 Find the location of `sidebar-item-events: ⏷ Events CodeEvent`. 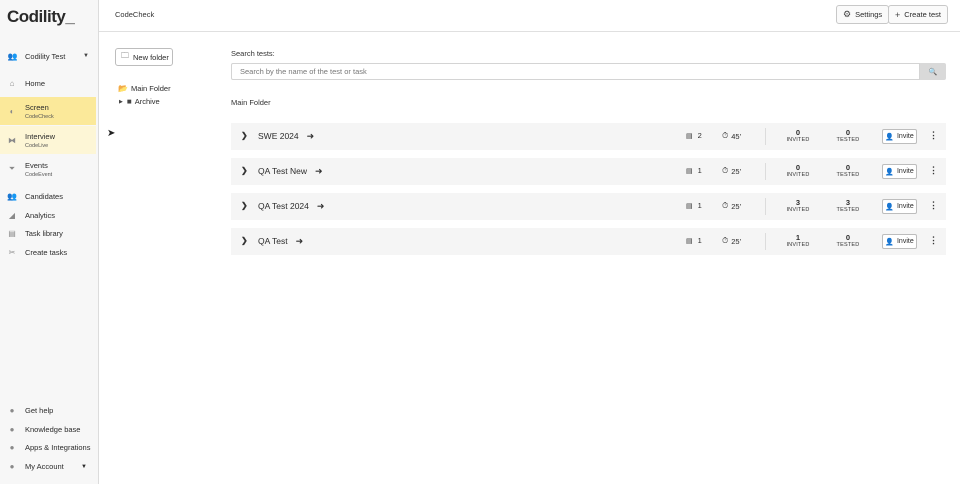

sidebar-item-events: ⏷ Events CodeEvent is located at coordinates (48, 169).